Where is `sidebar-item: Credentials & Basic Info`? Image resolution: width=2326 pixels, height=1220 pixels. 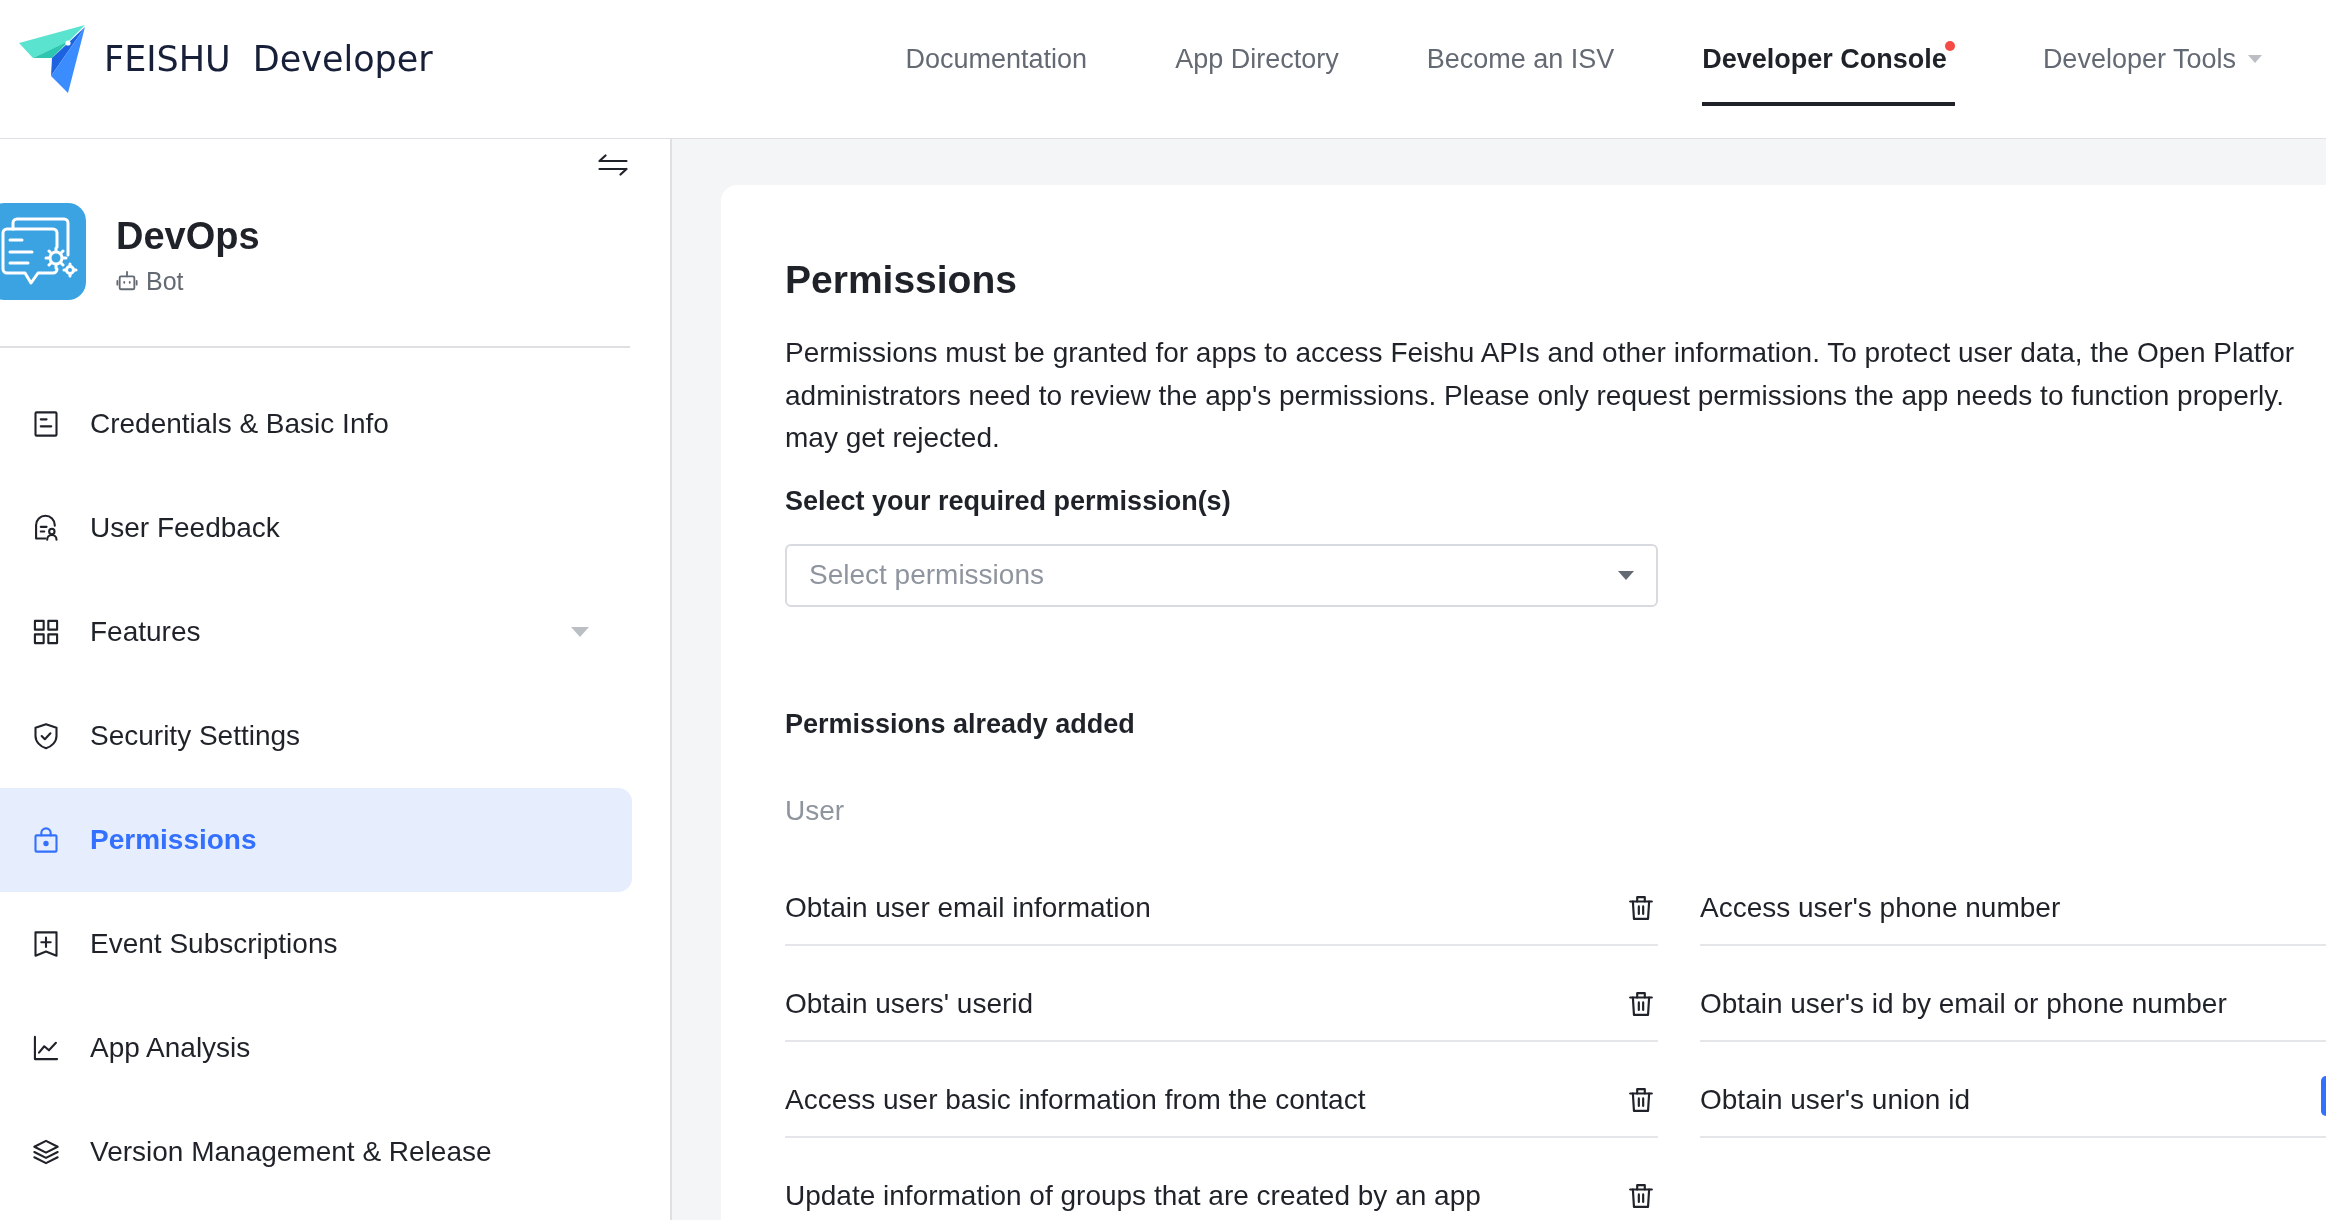 sidebar-item: Credentials & Basic Info is located at coordinates (316, 424).